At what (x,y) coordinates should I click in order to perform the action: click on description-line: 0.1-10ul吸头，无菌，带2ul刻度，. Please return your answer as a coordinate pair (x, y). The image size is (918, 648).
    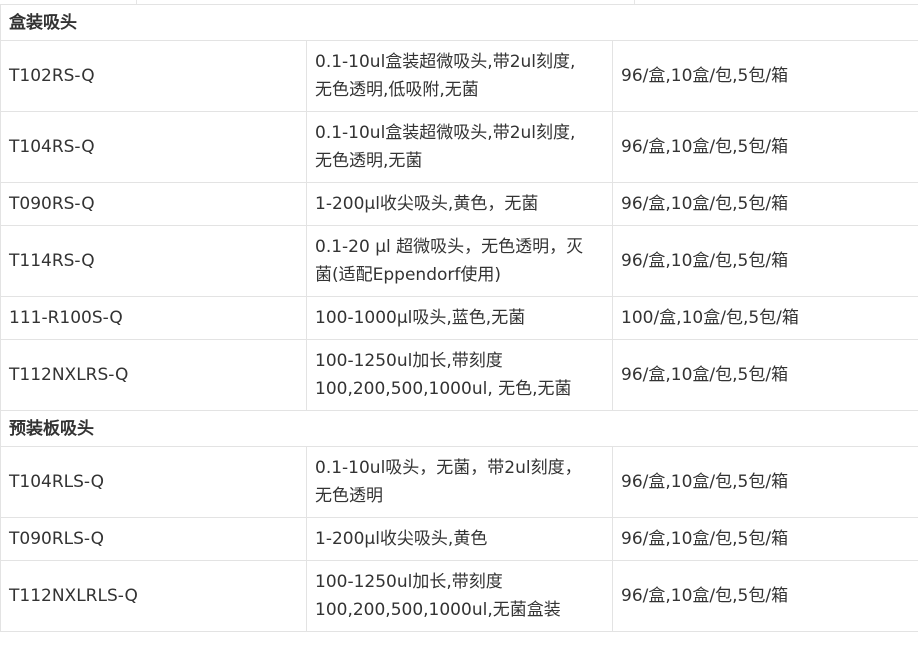
    Looking at the image, I should click on (448, 468).